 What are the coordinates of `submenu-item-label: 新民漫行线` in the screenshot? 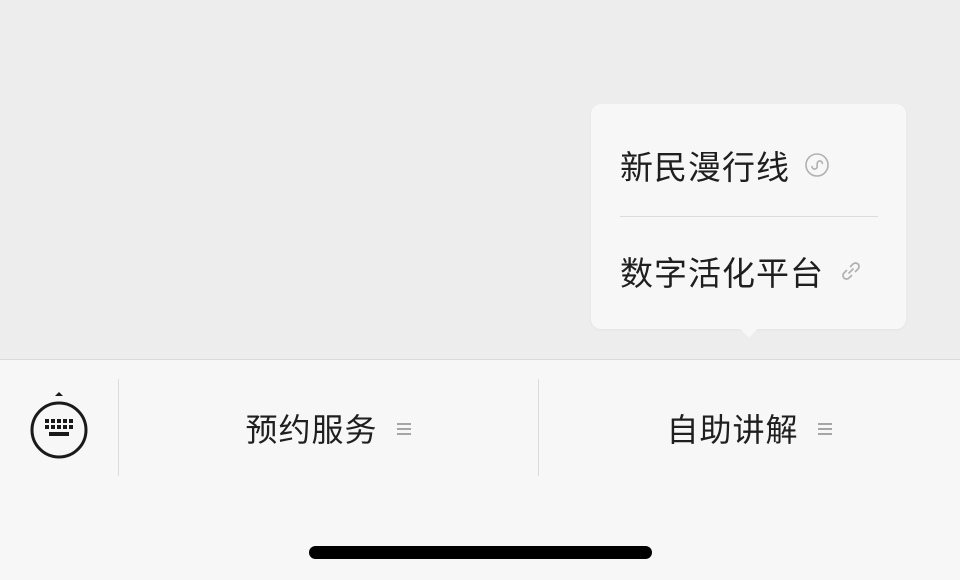 It's located at (705, 167).